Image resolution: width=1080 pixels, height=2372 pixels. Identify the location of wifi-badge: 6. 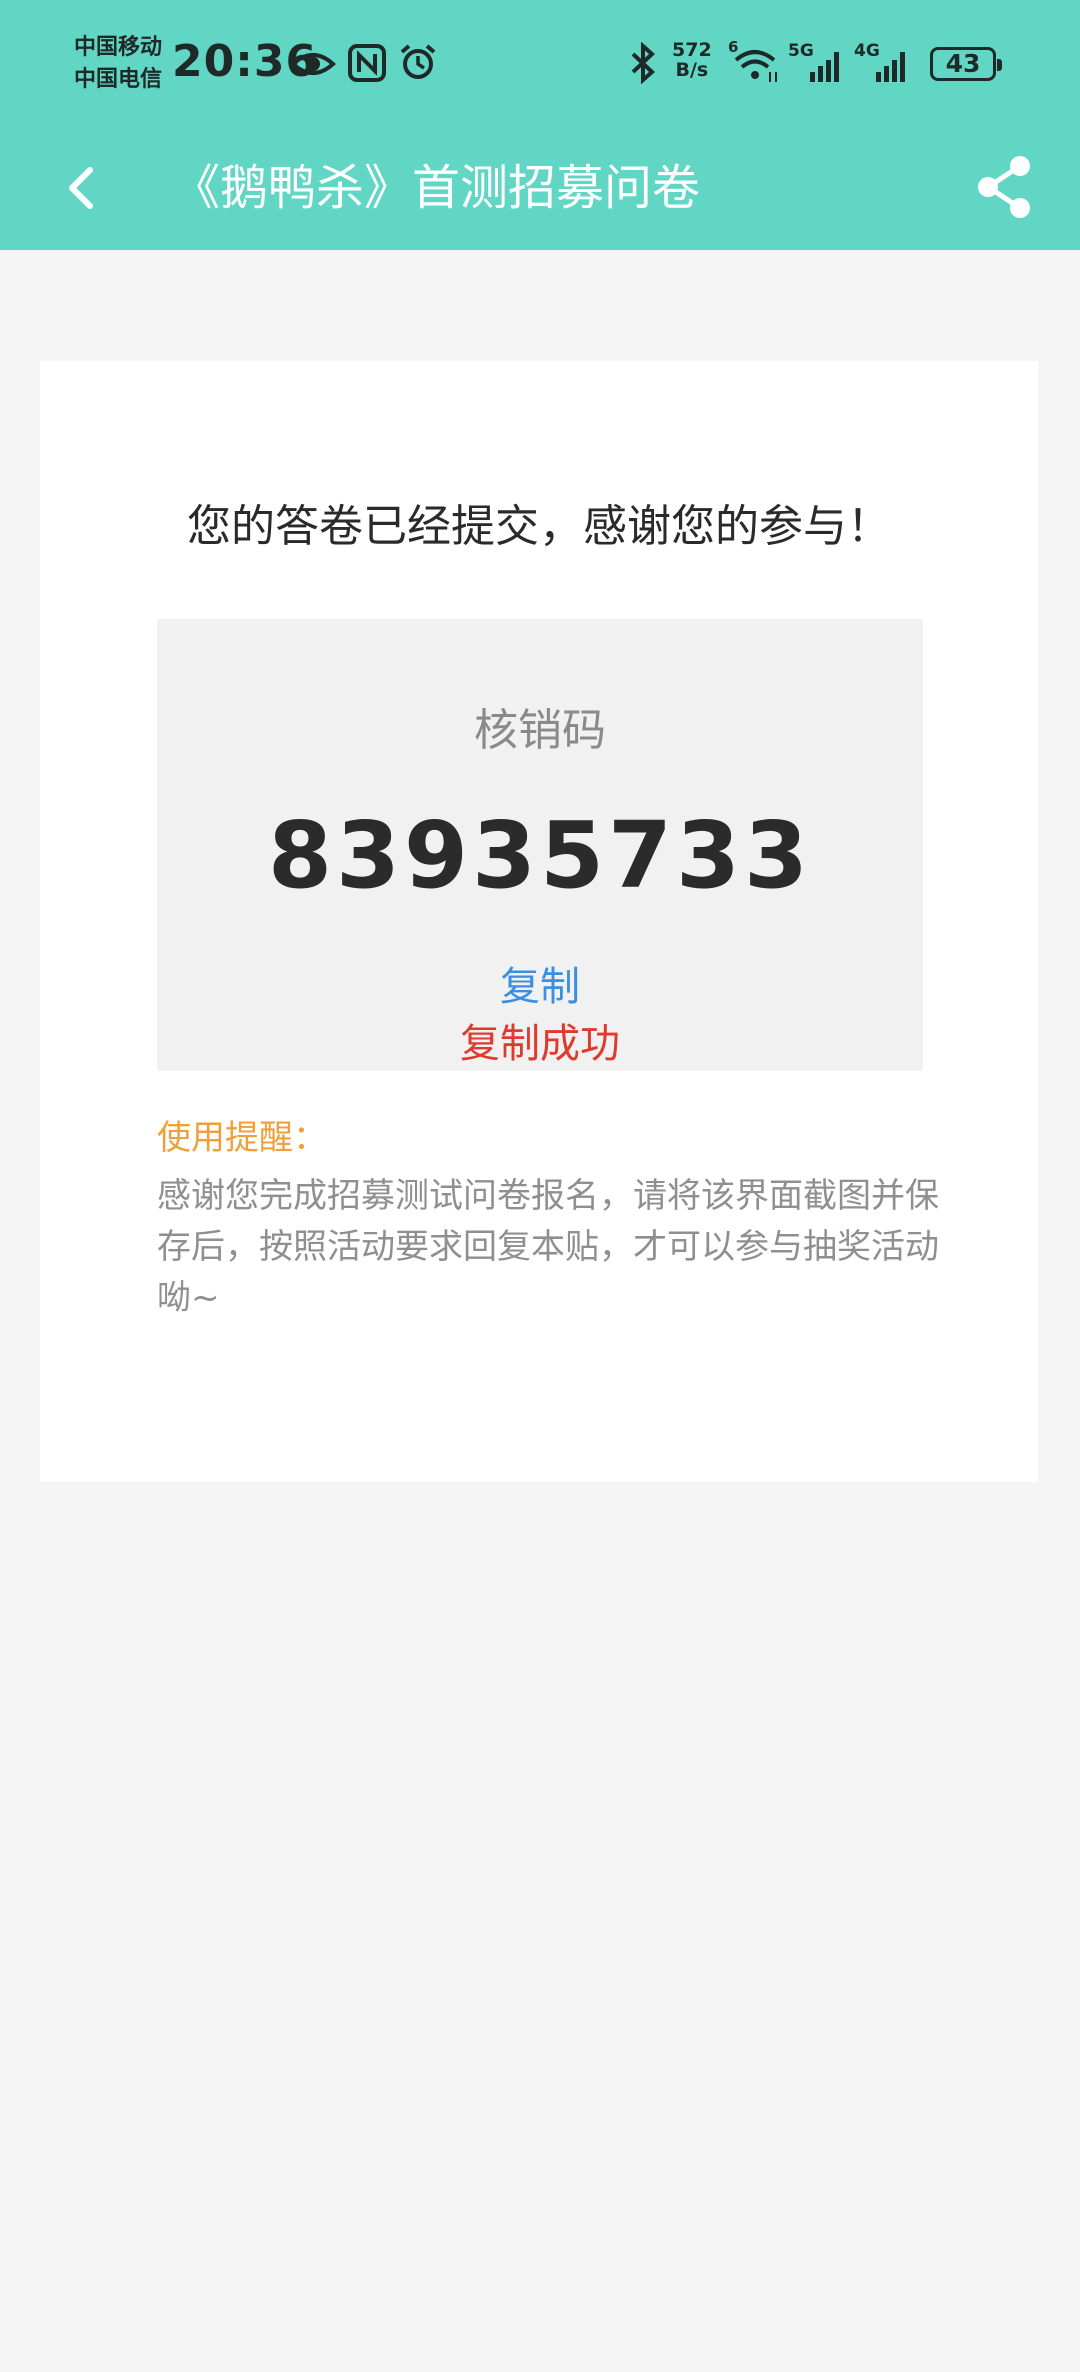
(733, 47).